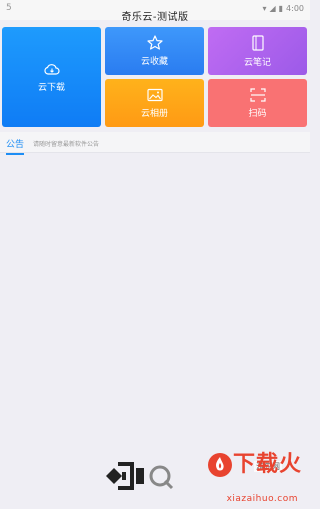 This screenshot has width=320, height=509. What do you see at coordinates (154, 113) in the screenshot?
I see `cloud-album-label: 云相册` at bounding box center [154, 113].